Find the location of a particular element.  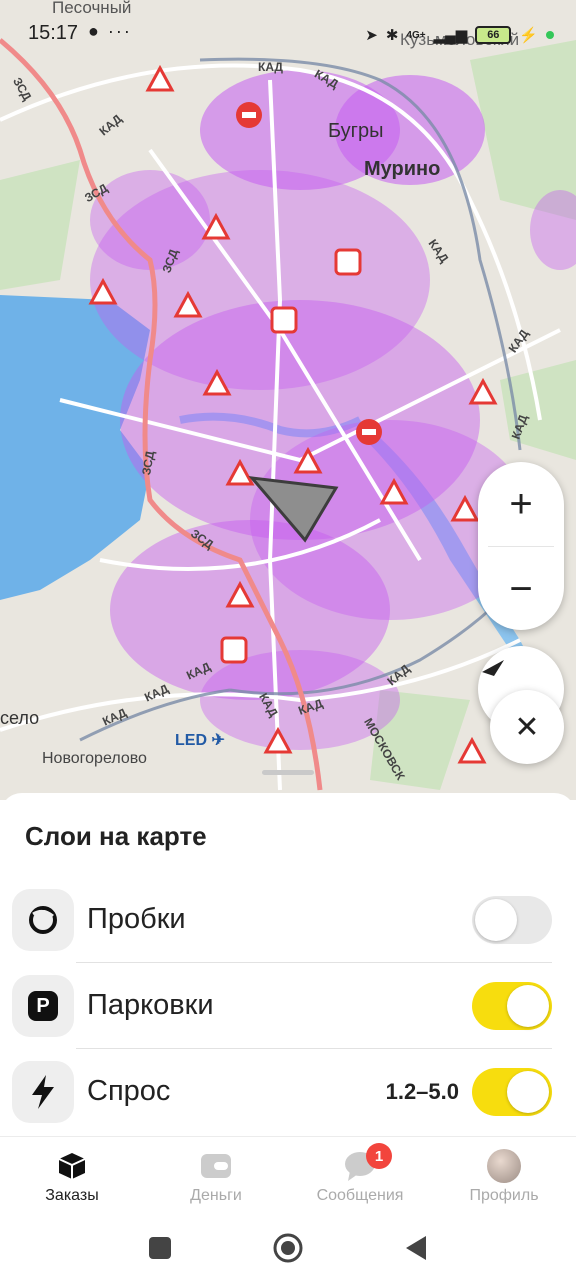

zoom-controls: + − is located at coordinates (521, 546).